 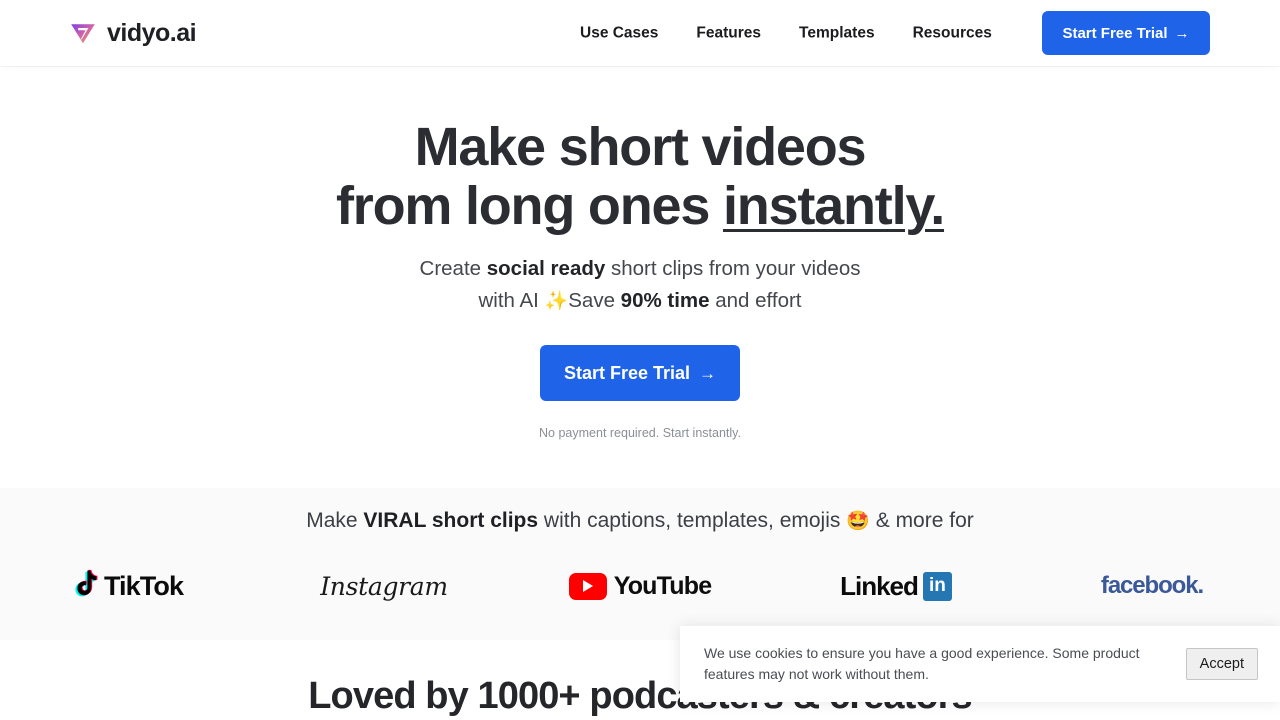 I want to click on youtube-play-badge-icon, so click(x=587, y=586).